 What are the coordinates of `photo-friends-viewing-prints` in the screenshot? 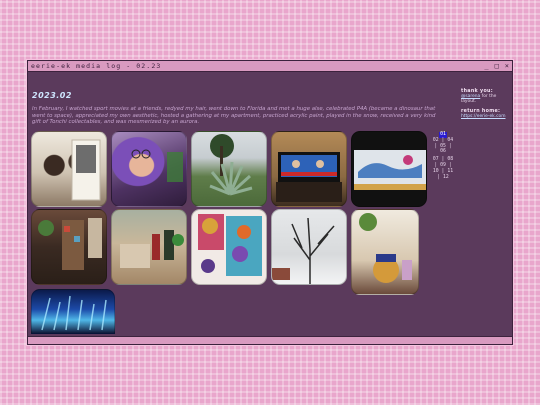 It's located at (69, 169).